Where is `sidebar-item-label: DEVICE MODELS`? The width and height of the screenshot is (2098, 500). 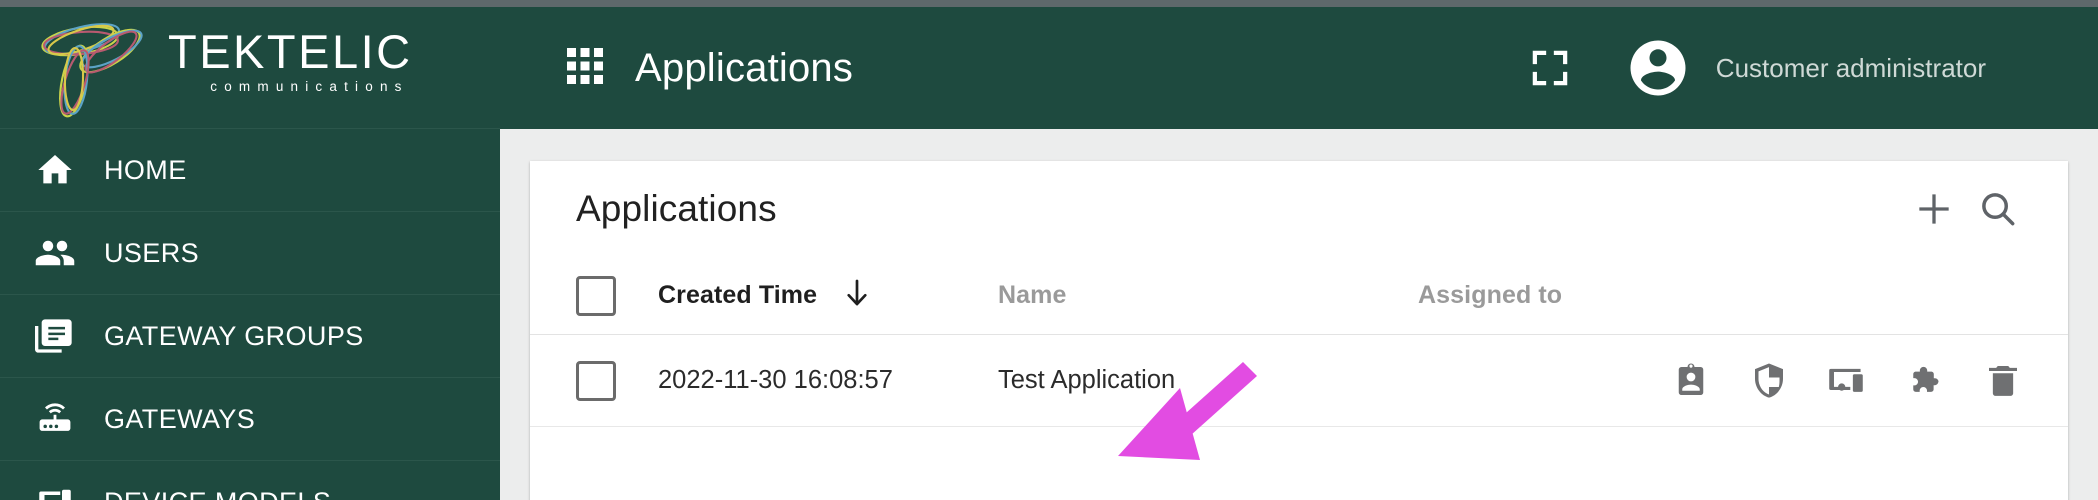 sidebar-item-label: DEVICE MODELS is located at coordinates (217, 493).